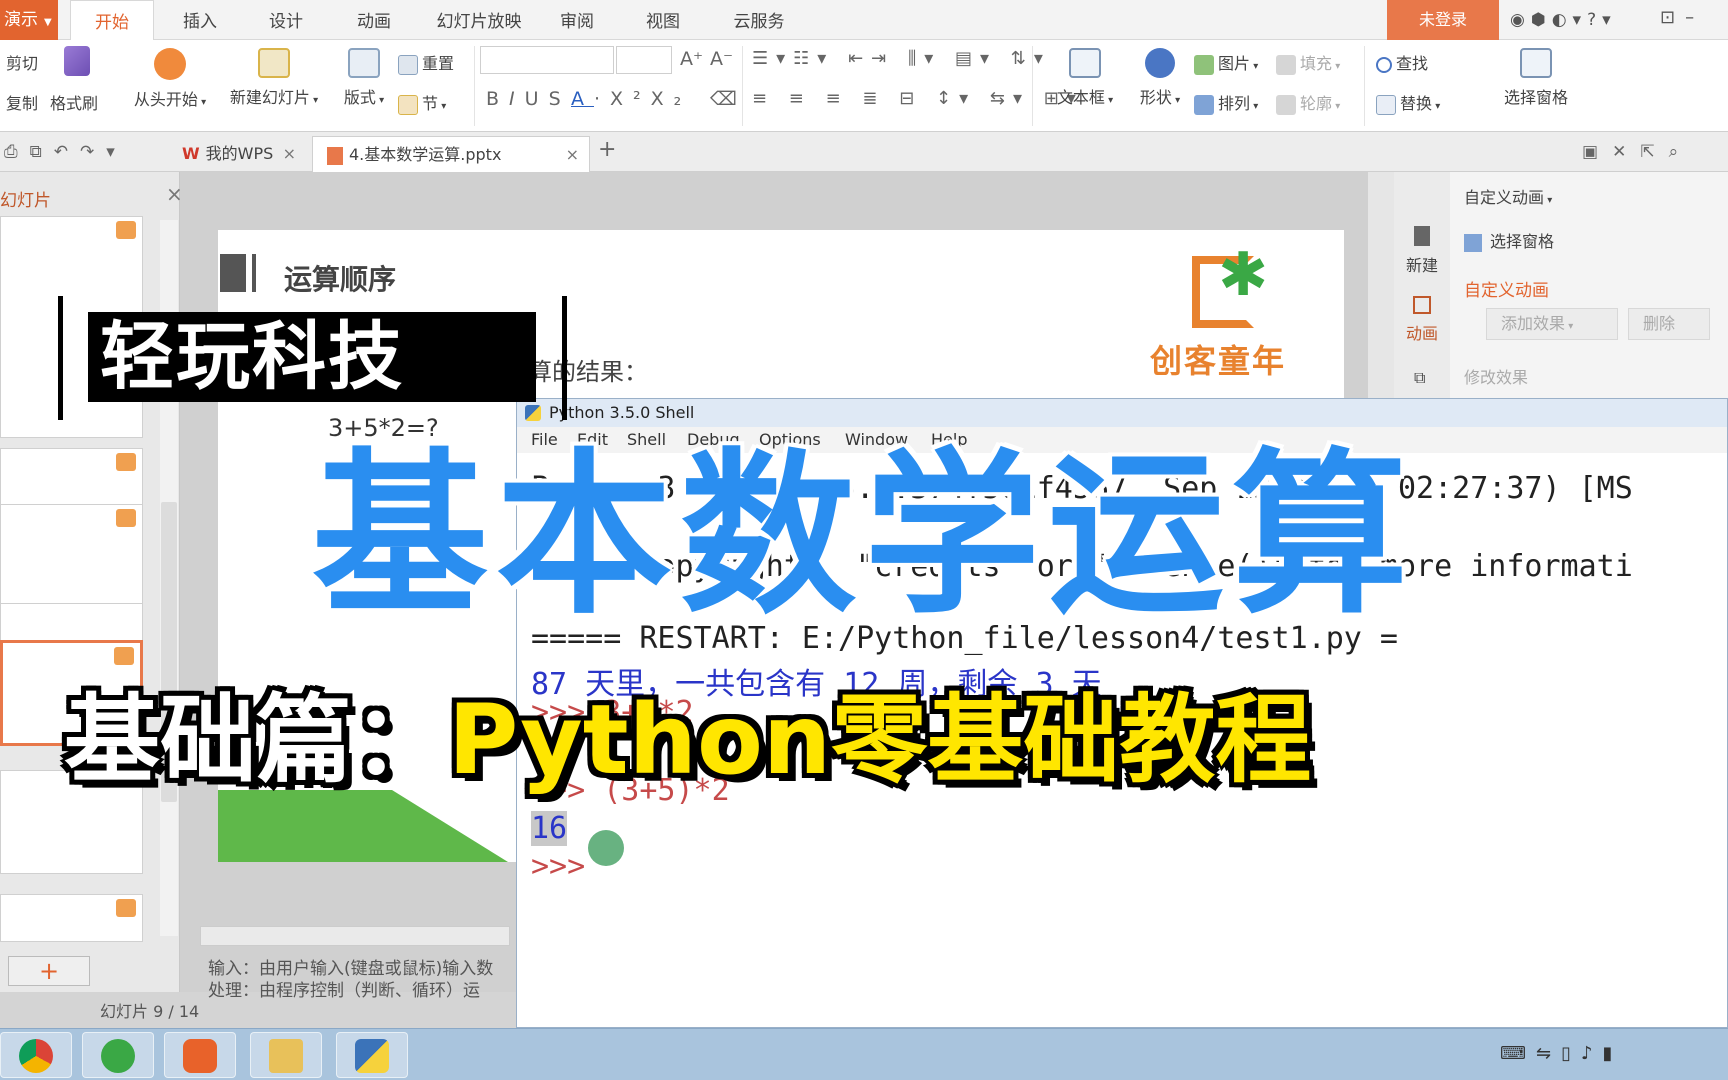  Describe the element at coordinates (274, 78) in the screenshot. I see `new-slide-button: 新建幻灯片 ▾` at that location.